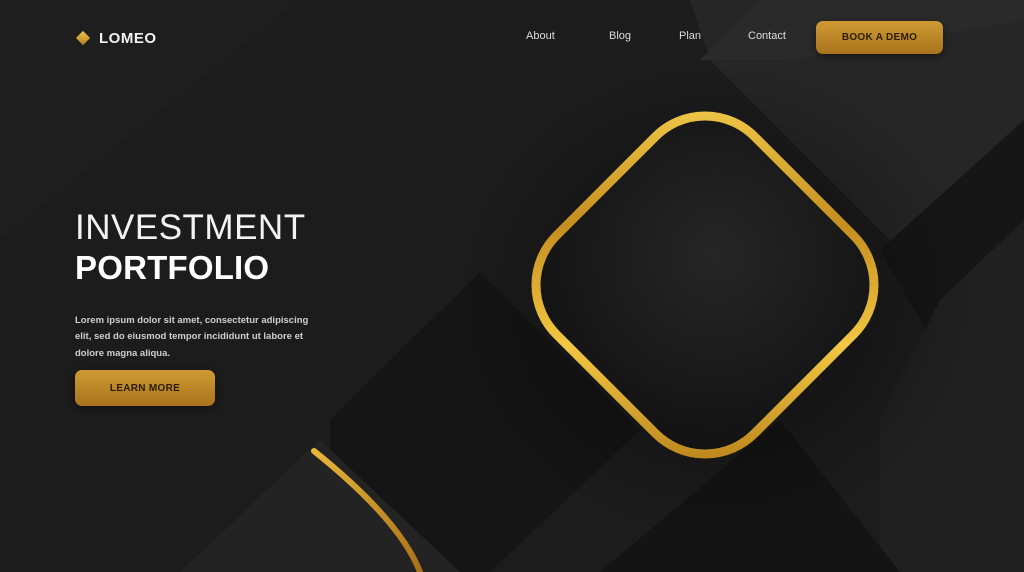 The height and width of the screenshot is (572, 1024). I want to click on learn-more-button: LEARN MORE, so click(145, 388).